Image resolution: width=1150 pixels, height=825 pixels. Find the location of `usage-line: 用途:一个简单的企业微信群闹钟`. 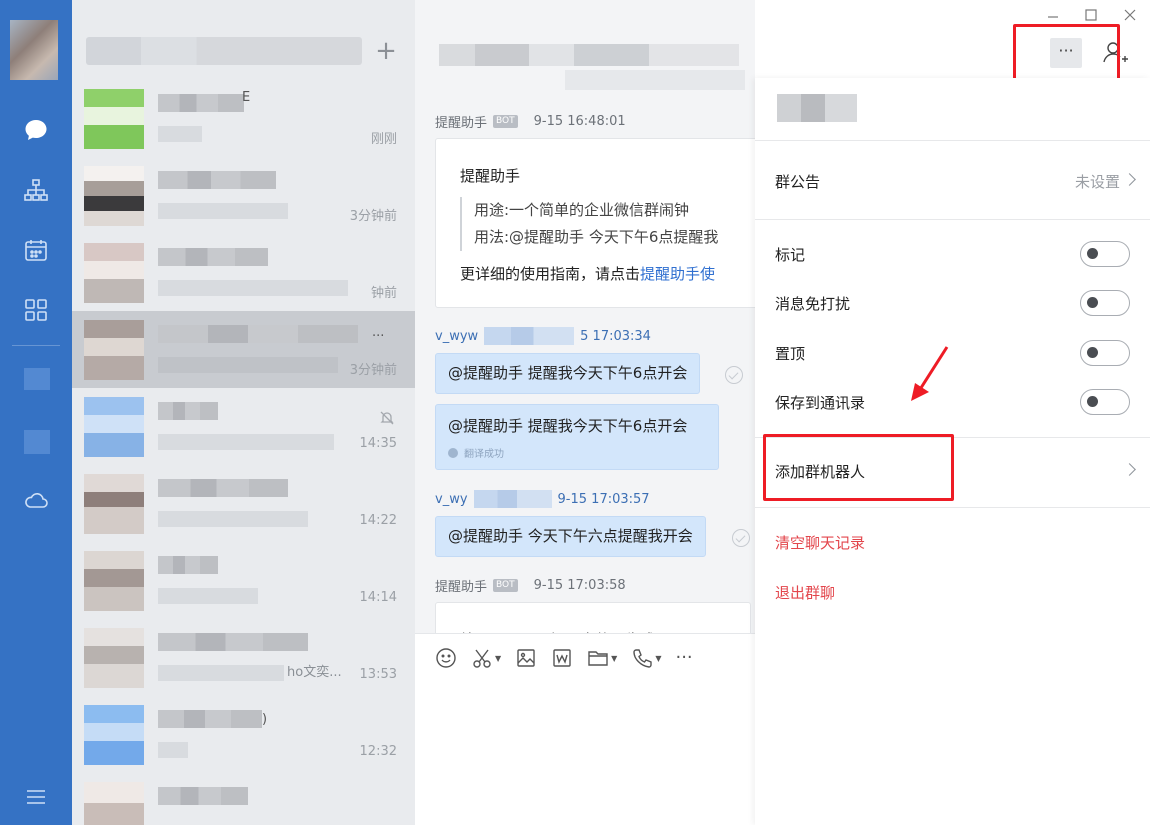

usage-line: 用途:一个简单的企业微信群闹钟 is located at coordinates (582, 210).